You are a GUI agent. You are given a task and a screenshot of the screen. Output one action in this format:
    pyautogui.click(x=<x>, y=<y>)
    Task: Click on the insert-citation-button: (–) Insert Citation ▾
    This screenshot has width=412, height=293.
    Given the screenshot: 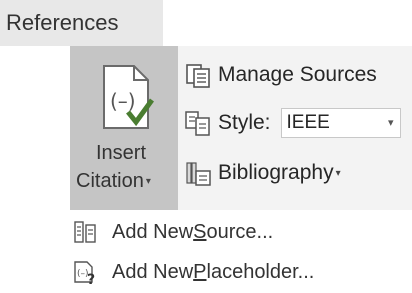 What is the action you would take?
    pyautogui.click(x=124, y=128)
    